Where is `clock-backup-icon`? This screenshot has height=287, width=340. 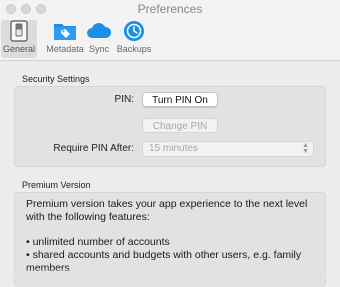 clock-backup-icon is located at coordinates (134, 31).